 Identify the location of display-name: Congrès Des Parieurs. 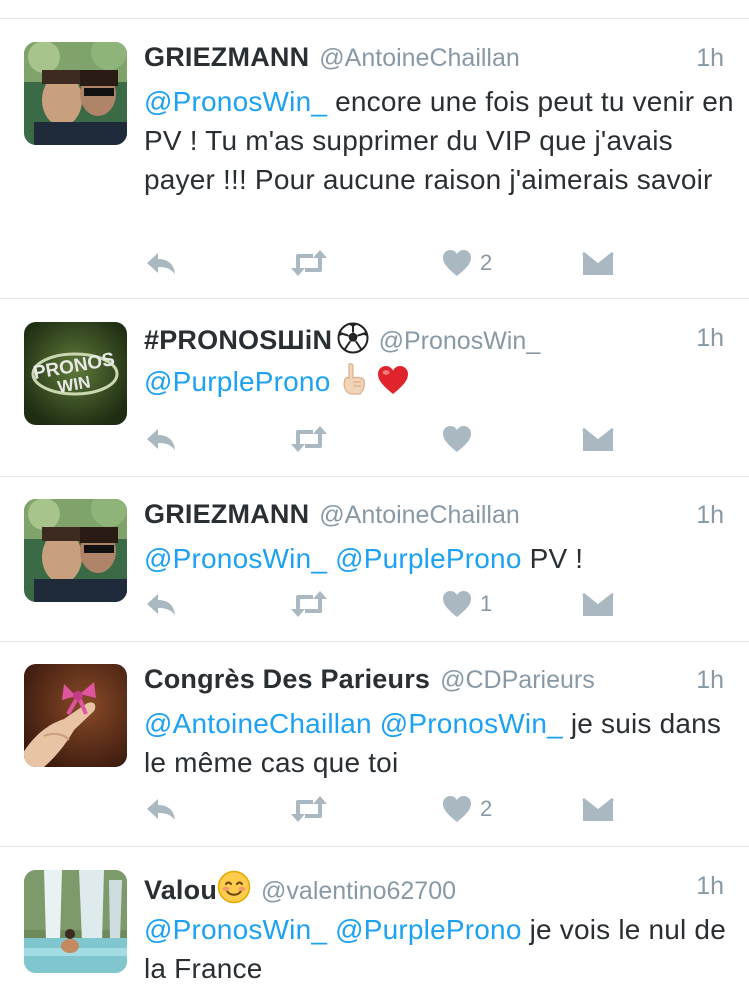
(287, 679).